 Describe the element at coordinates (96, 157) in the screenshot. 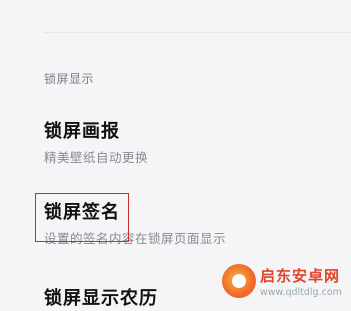

I see `setting-subtitle: 精美壁纸自动更换` at that location.